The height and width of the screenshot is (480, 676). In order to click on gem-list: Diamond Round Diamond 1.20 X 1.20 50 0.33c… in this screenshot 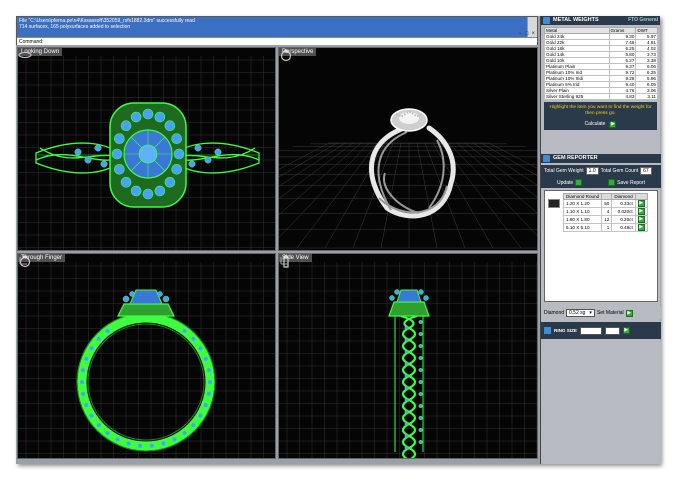, I will do `click(601, 246)`.